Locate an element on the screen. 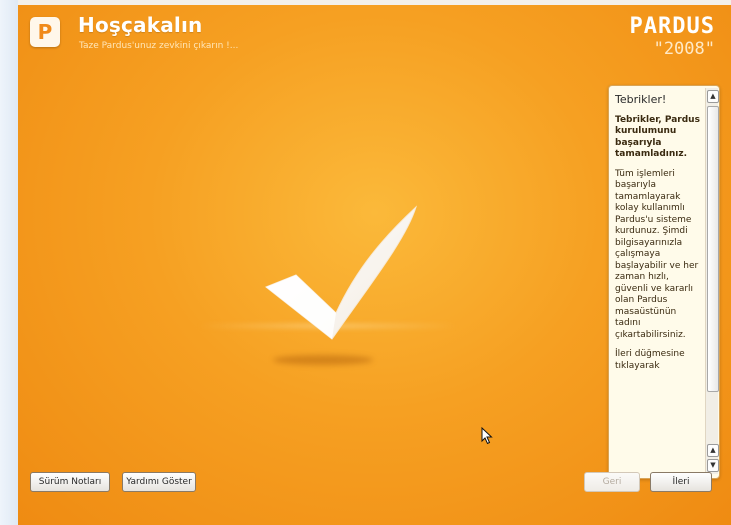 This screenshot has width=731, height=525. left-desktop-strip is located at coordinates (9, 262).